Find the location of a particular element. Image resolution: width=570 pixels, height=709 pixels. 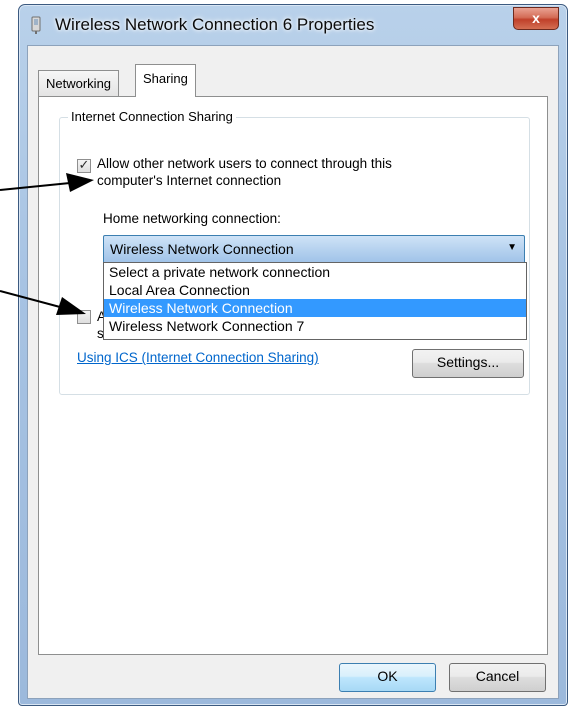

group-title: Internet Connection Sharing is located at coordinates (152, 116).